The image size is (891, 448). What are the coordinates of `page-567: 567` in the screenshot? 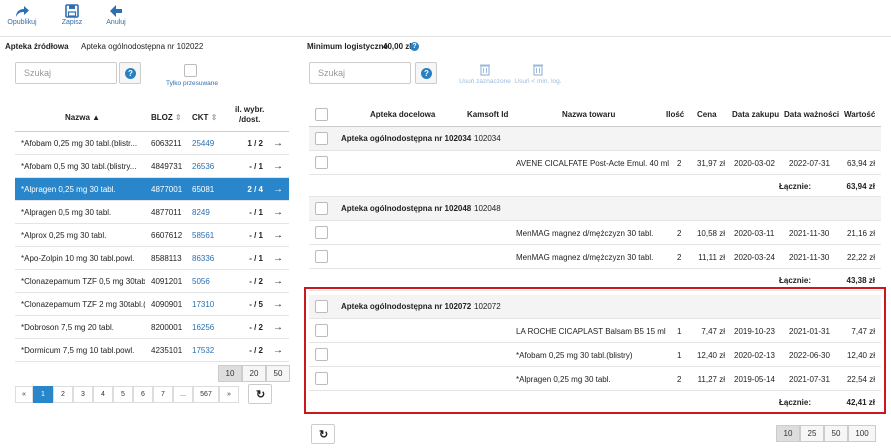 It's located at (206, 394).